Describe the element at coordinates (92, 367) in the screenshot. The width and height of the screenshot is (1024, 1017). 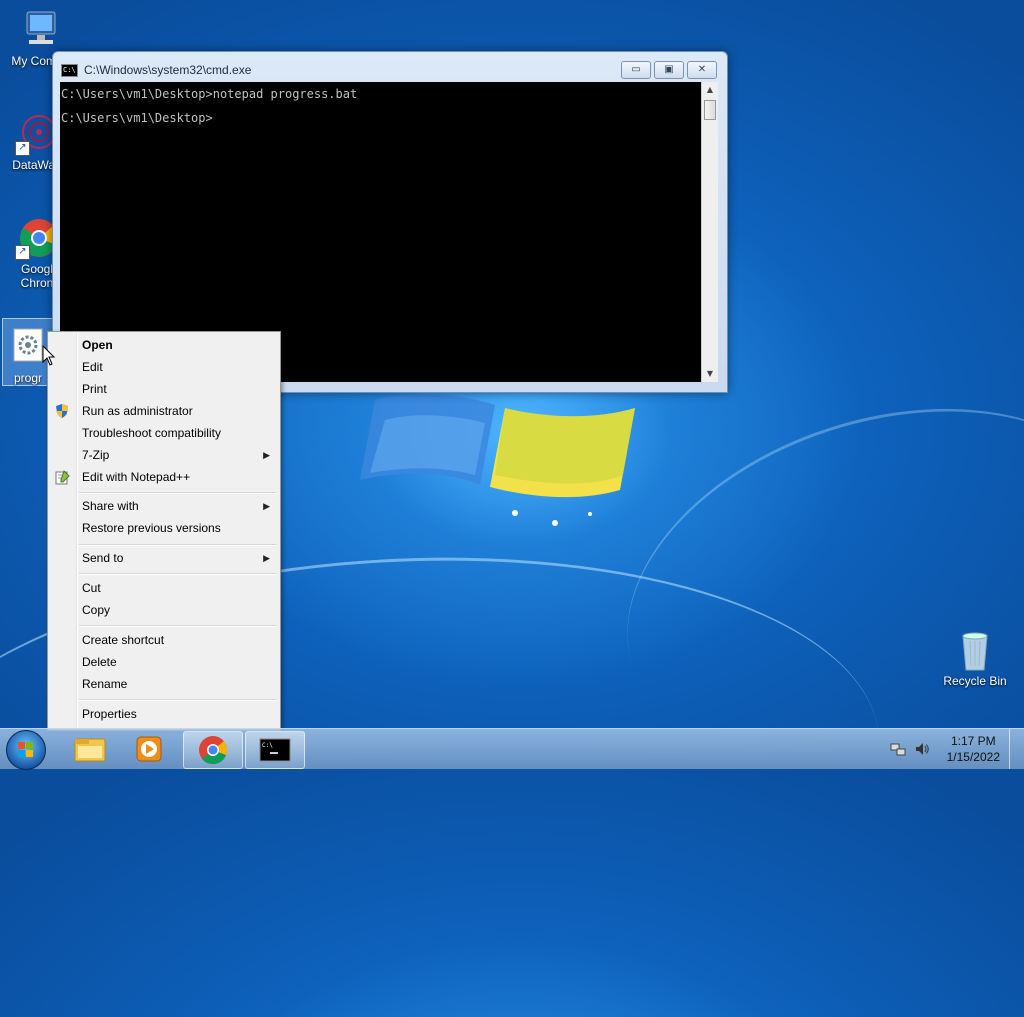
I see `menu-item-label: Edit` at that location.